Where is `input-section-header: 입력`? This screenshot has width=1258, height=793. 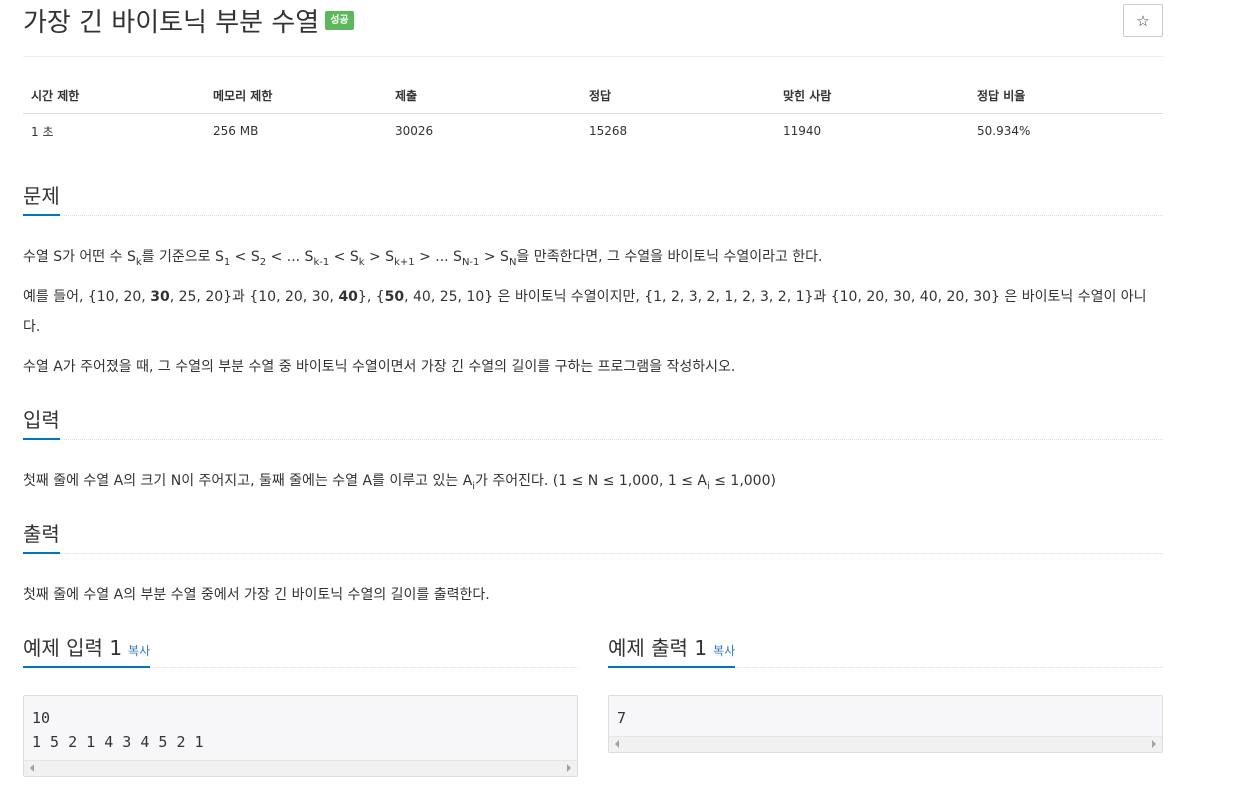 input-section-header: 입력 is located at coordinates (593, 422).